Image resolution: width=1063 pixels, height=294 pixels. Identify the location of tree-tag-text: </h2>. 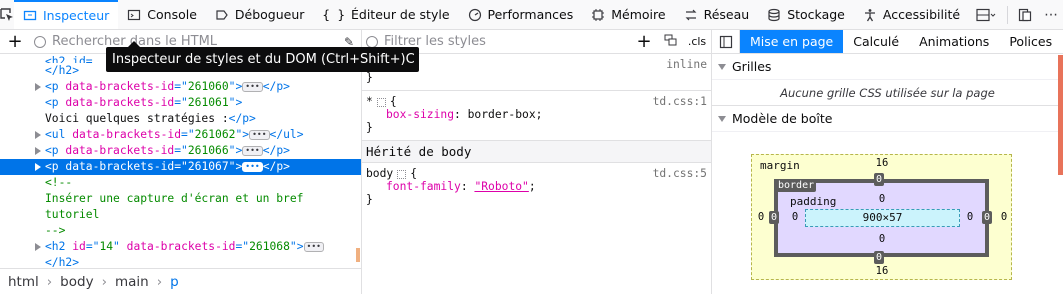
(62, 70).